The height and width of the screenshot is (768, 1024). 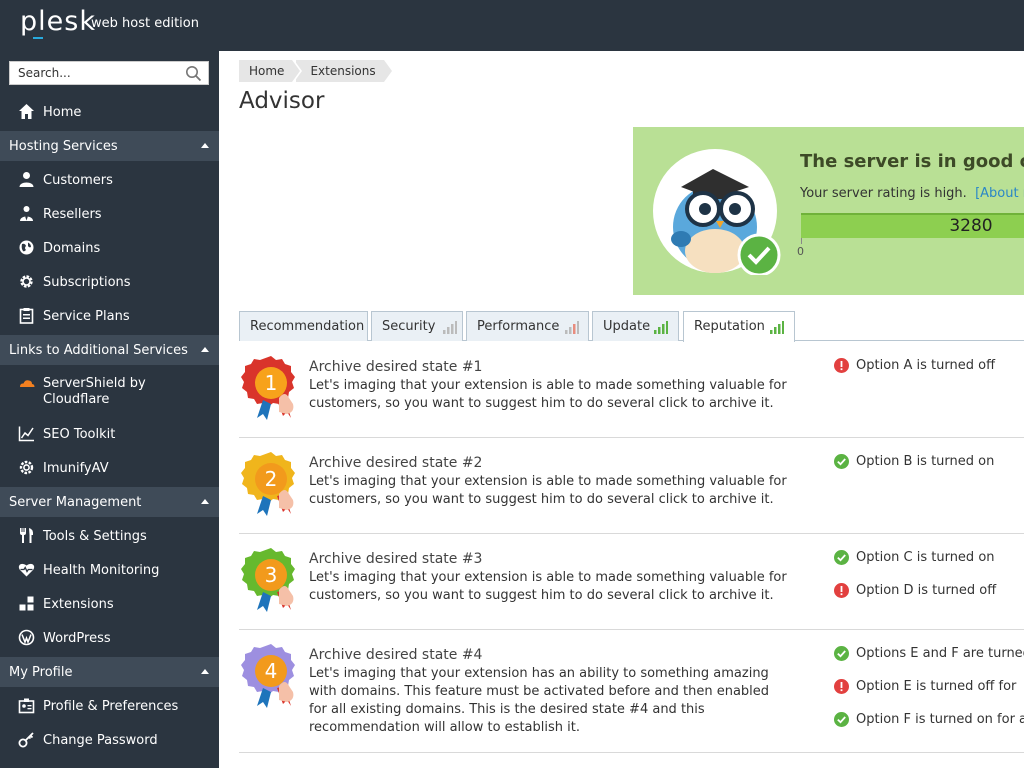 I want to click on gear-icon, so click(x=26, y=281).